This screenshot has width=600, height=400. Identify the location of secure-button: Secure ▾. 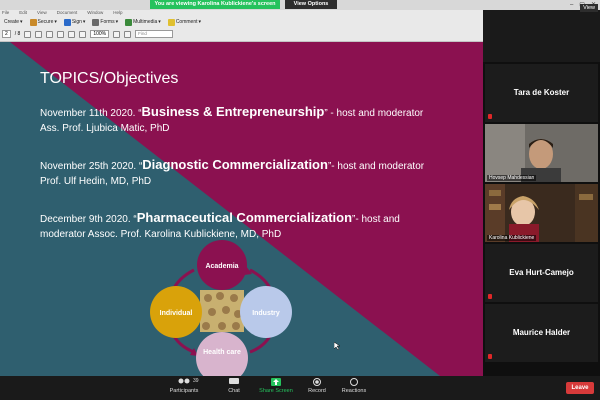
(43, 22).